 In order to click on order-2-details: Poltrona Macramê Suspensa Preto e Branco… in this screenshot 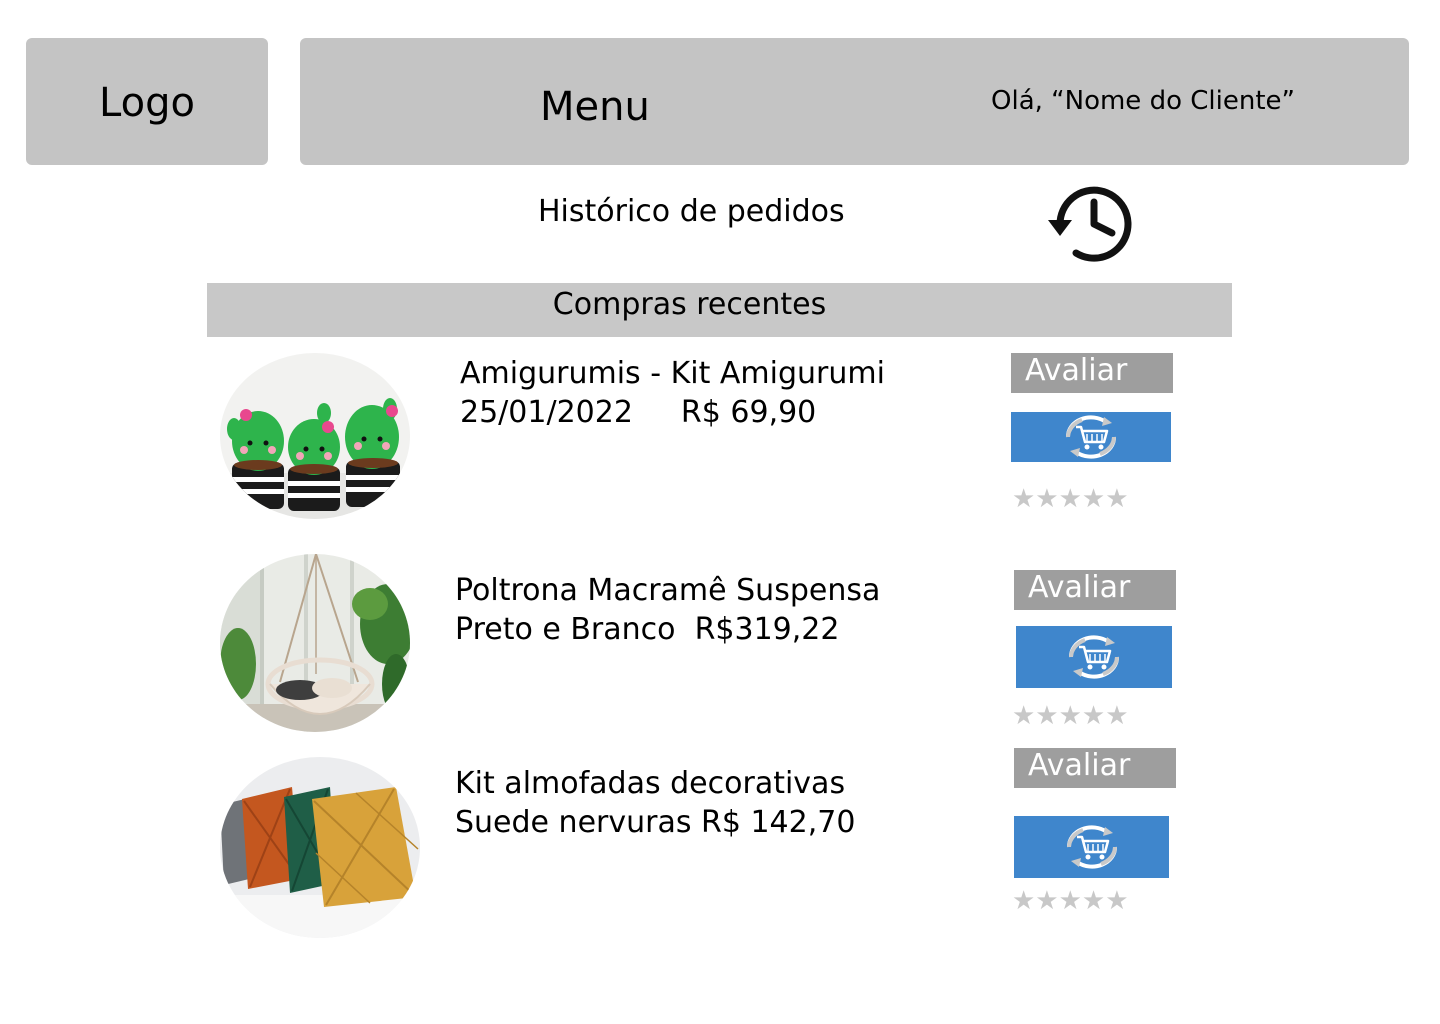, I will do `click(667, 610)`.